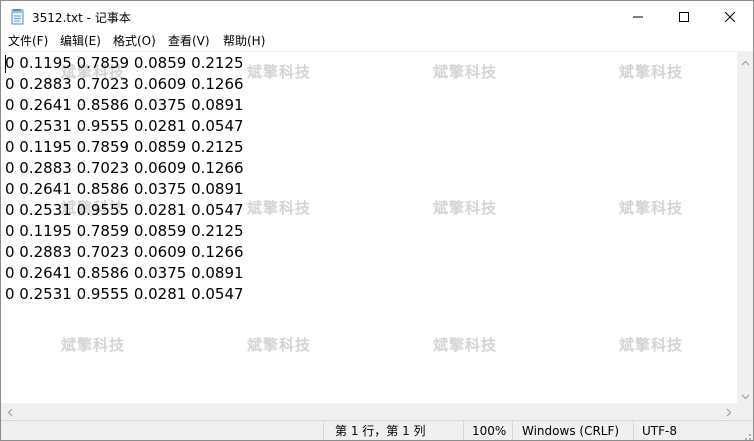 This screenshot has height=441, width=754. I want to click on chevron-up-icon, so click(745, 60).